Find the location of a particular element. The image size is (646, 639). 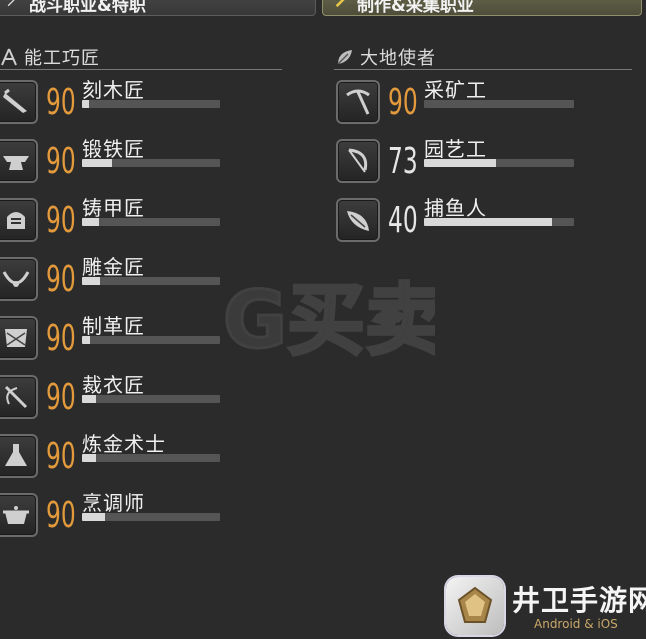

job-row-blacksmith: 90 锻铁匠 is located at coordinates (147, 164).